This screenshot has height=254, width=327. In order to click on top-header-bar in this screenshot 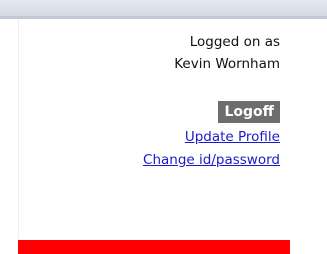, I will do `click(163, 8)`.